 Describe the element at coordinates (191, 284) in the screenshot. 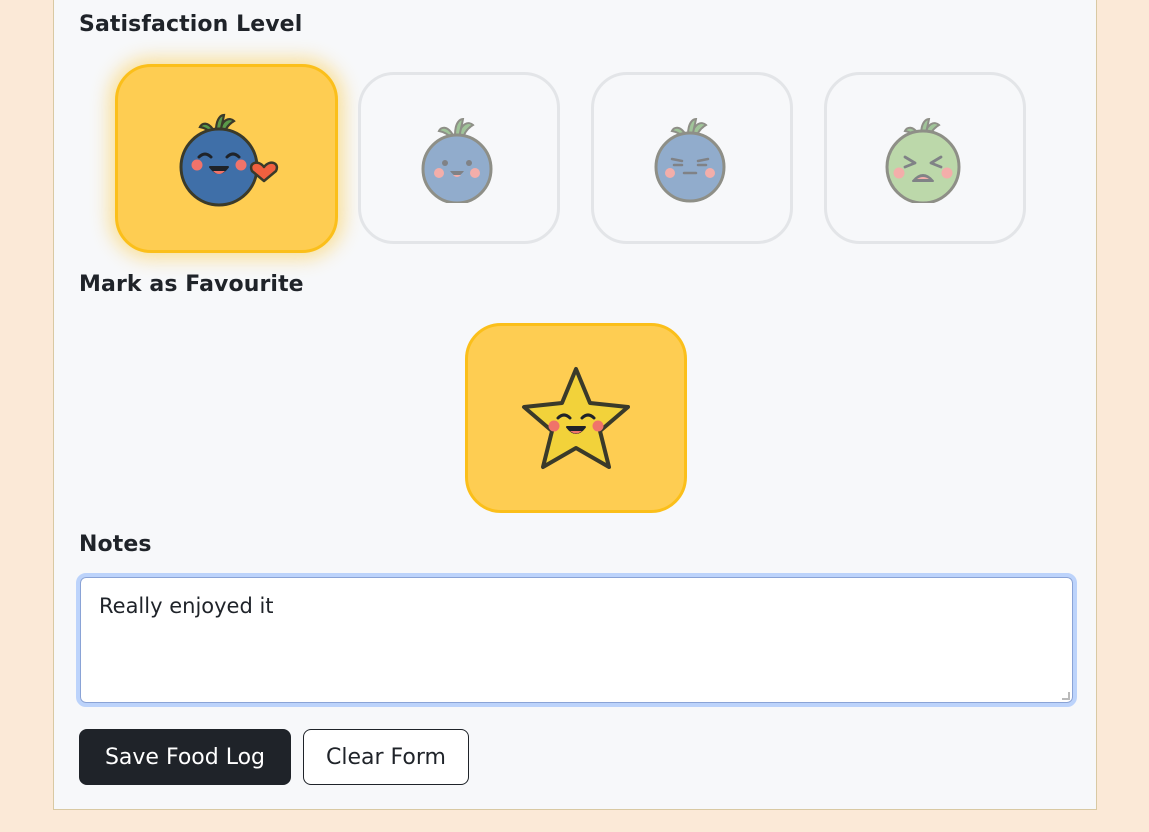

I see `favourite-label: Mark as Favourite` at that location.